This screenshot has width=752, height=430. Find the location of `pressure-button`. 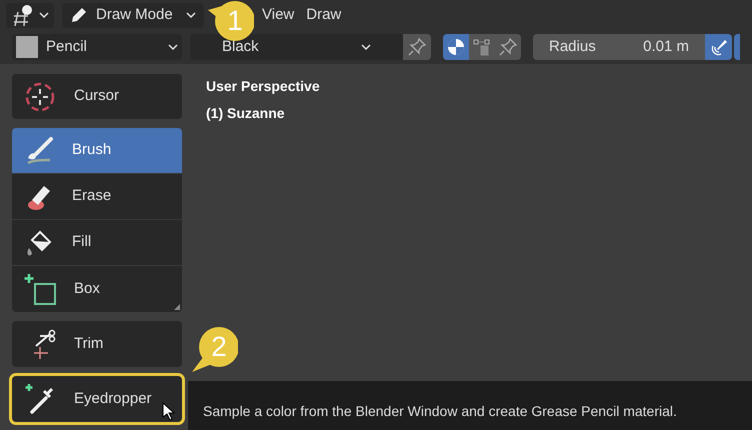

pressure-button is located at coordinates (718, 47).